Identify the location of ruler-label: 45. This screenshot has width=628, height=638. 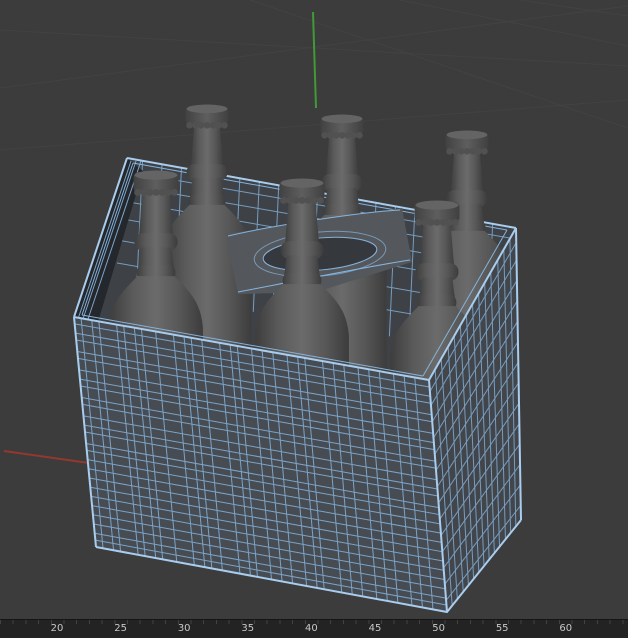
(375, 628).